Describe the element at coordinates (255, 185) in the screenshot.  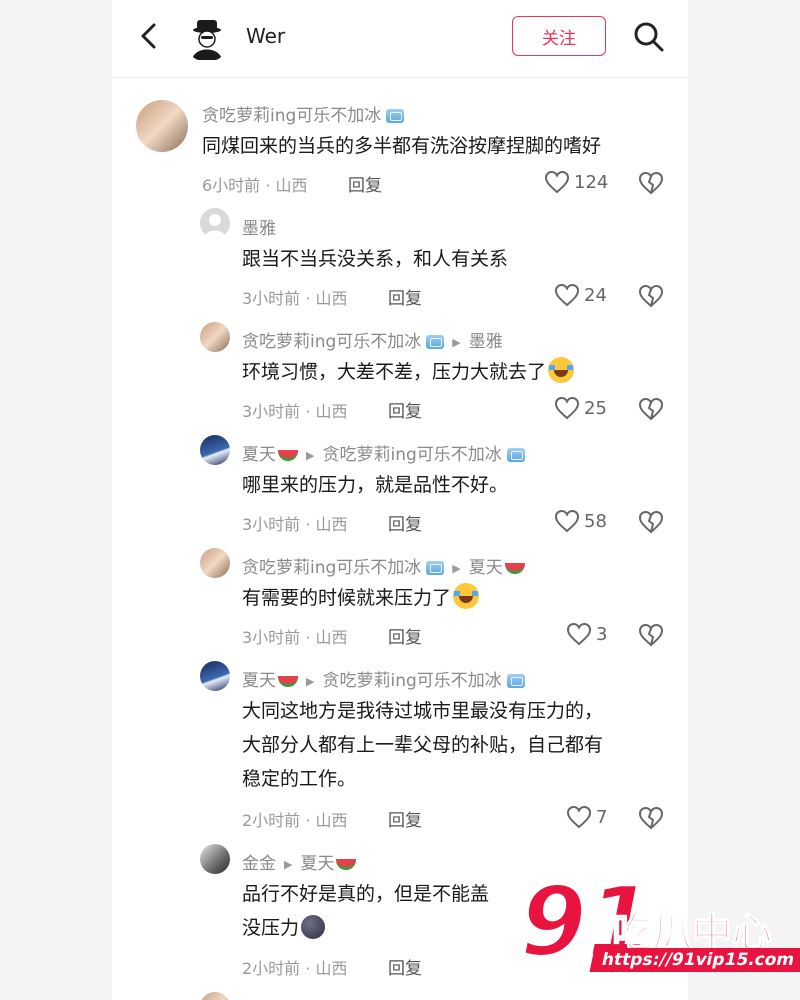
I see `comment-meta: 6小时前 · 山西` at that location.